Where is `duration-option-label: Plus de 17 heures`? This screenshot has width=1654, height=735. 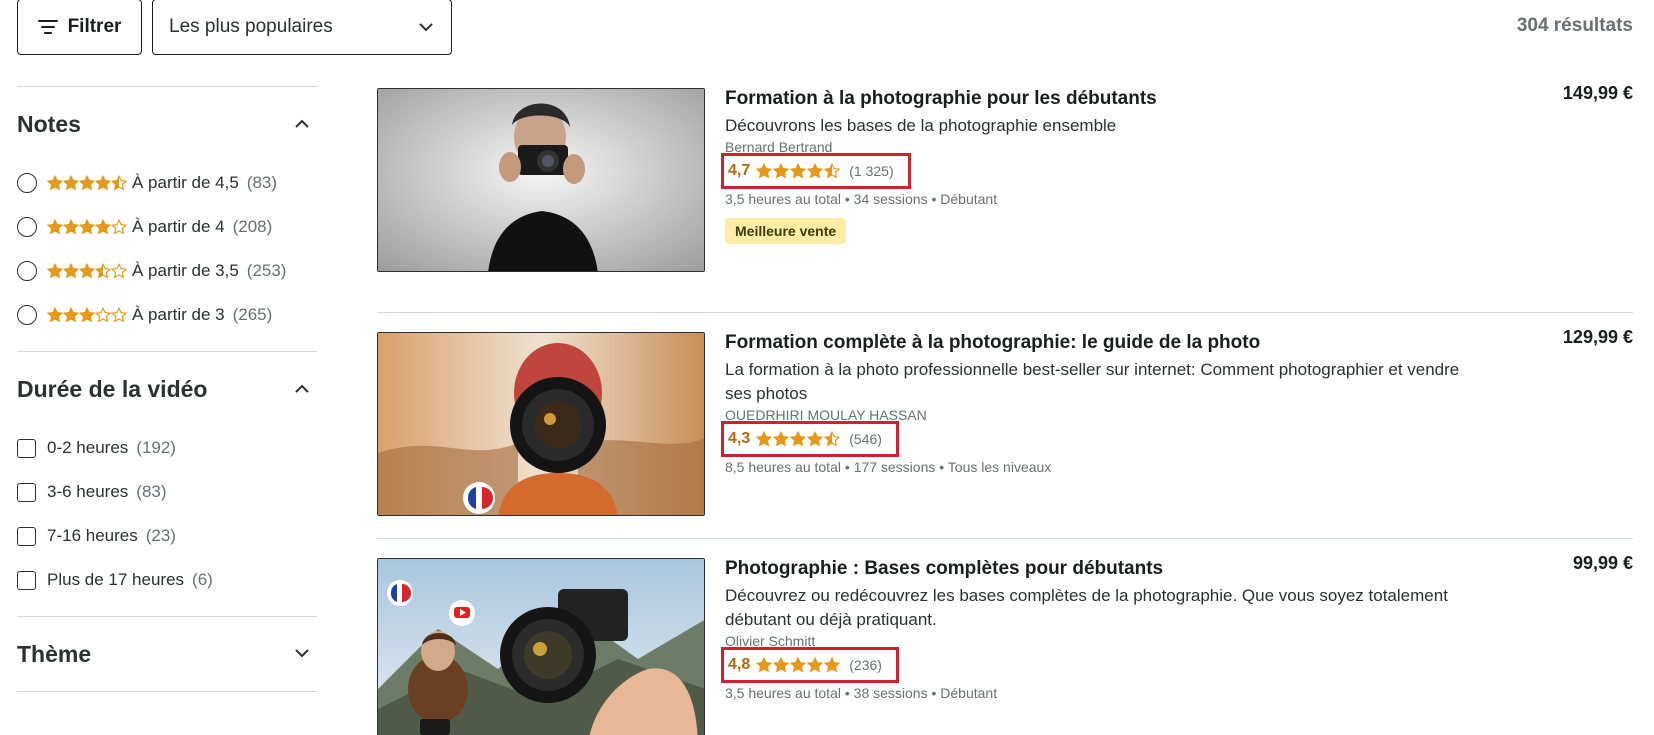 duration-option-label: Plus de 17 heures is located at coordinates (116, 579).